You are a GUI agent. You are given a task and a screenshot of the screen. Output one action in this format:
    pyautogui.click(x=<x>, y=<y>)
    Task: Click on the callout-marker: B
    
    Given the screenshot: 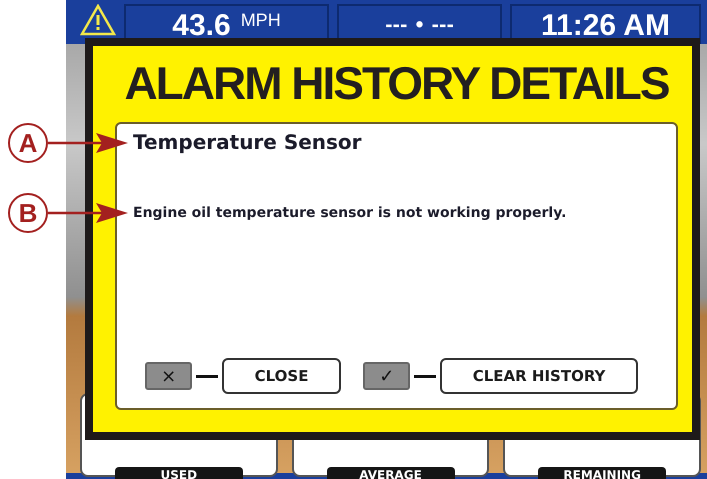 What is the action you would take?
    pyautogui.click(x=28, y=213)
    